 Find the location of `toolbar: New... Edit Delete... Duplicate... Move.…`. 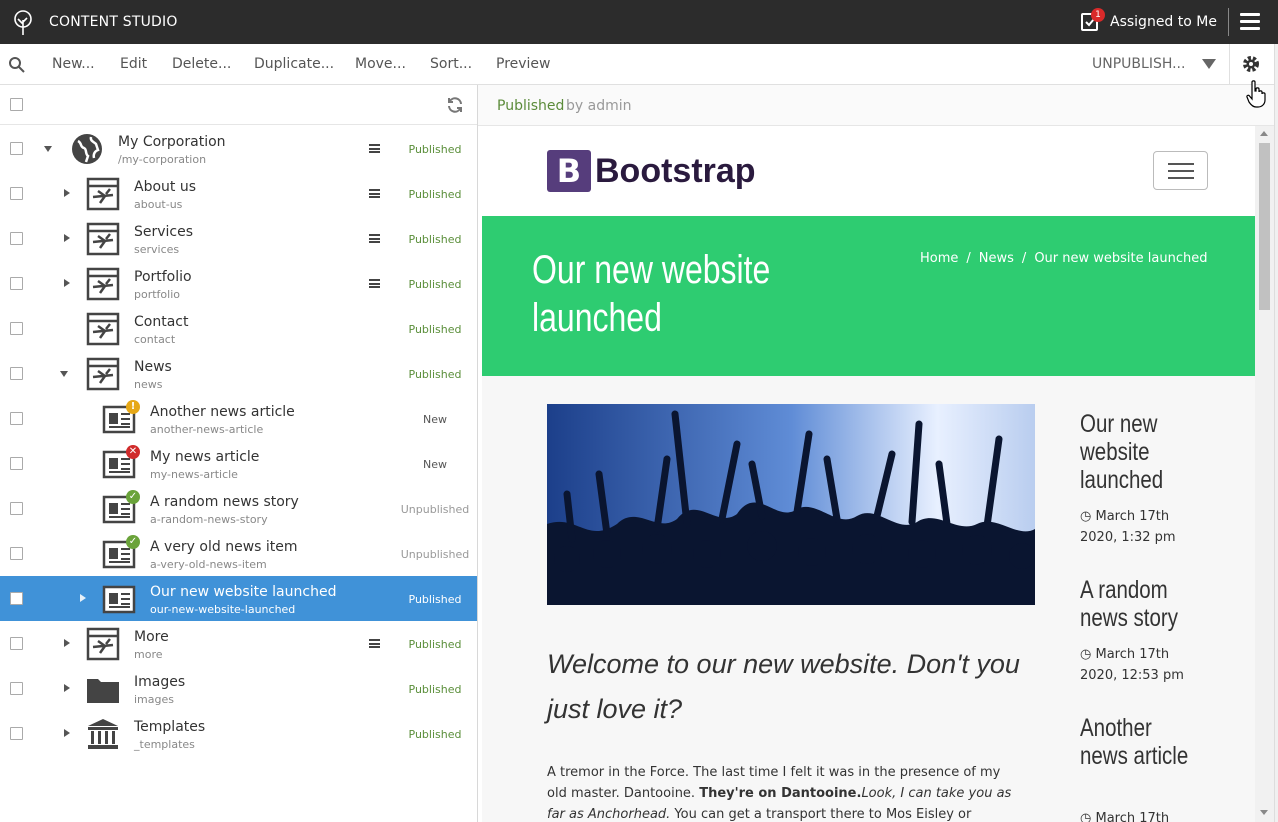

toolbar: New... Edit Delete... Duplicate... Move.… is located at coordinates (637, 64).